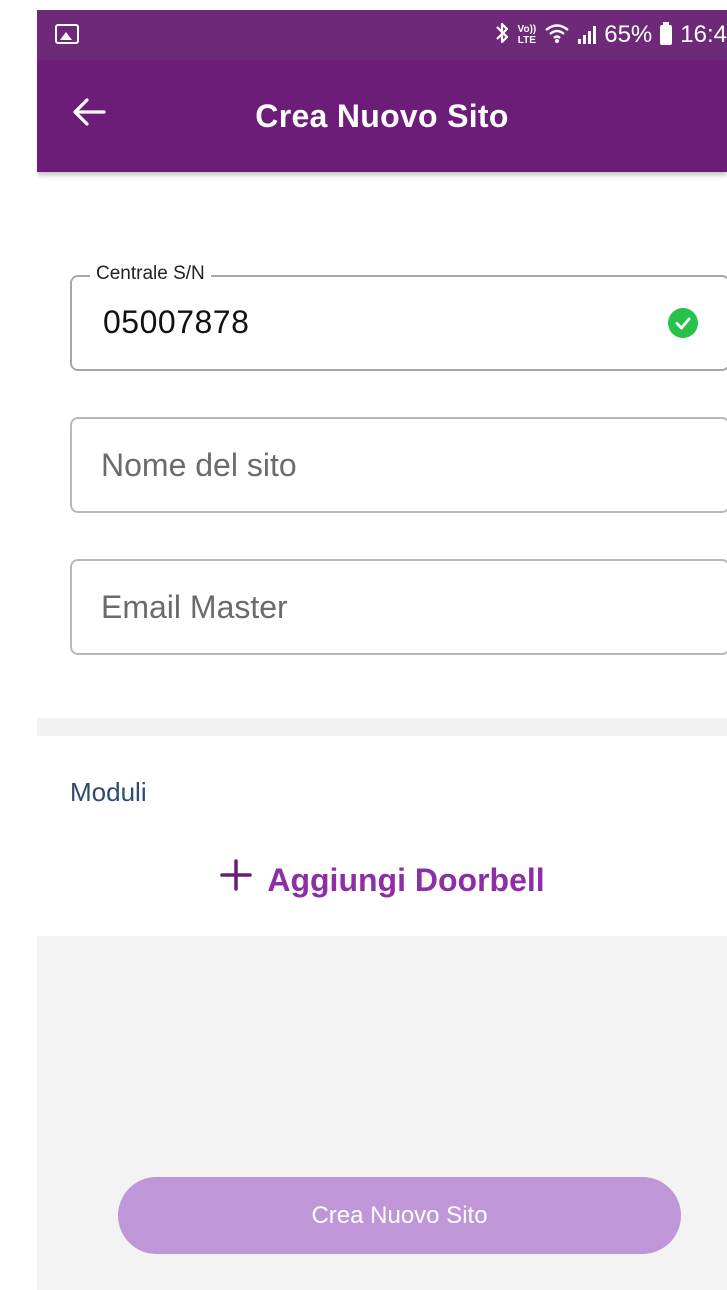  I want to click on check-circle-icon, so click(683, 323).